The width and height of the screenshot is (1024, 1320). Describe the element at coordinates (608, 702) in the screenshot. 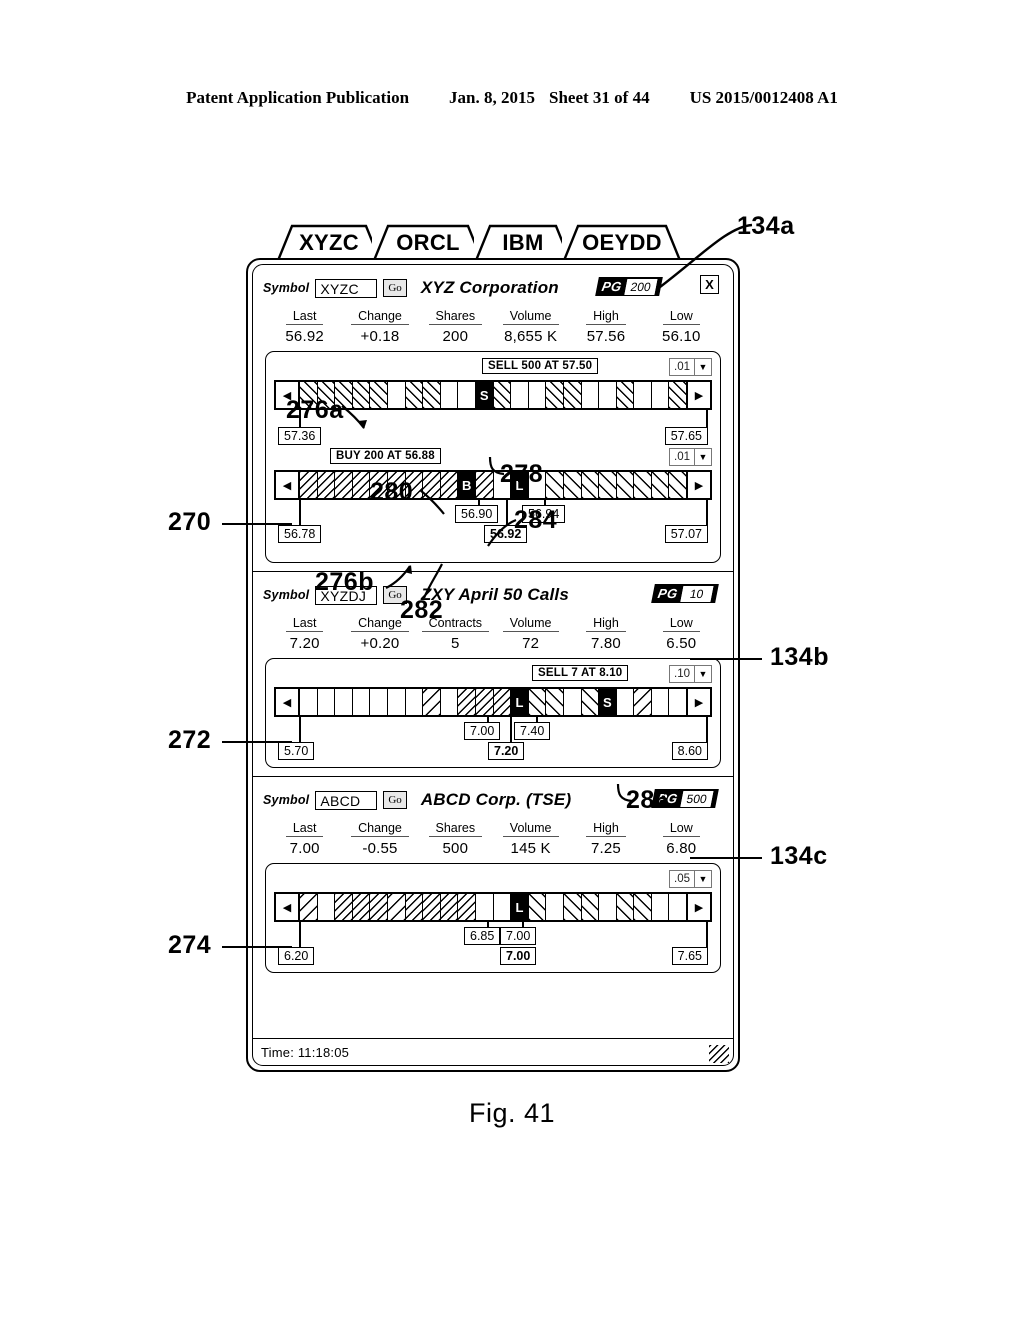

I see `order-marker-286: S` at that location.